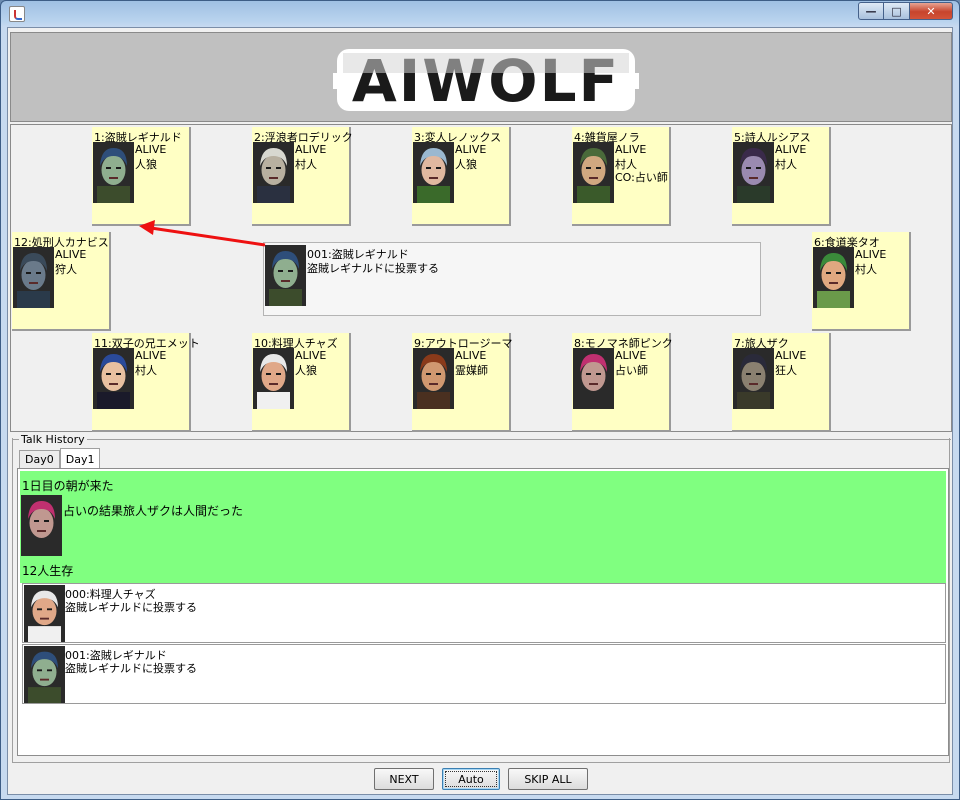  Describe the element at coordinates (17, 14) in the screenshot. I see `java-app-icon` at that location.